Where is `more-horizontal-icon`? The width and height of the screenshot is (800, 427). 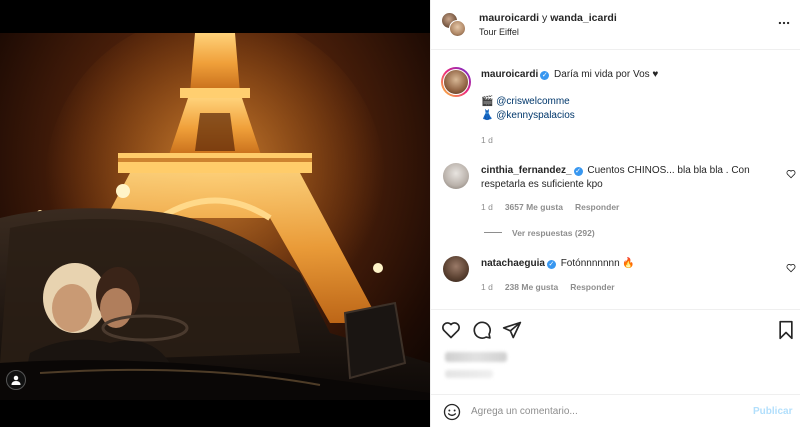 more-horizontal-icon is located at coordinates (784, 23).